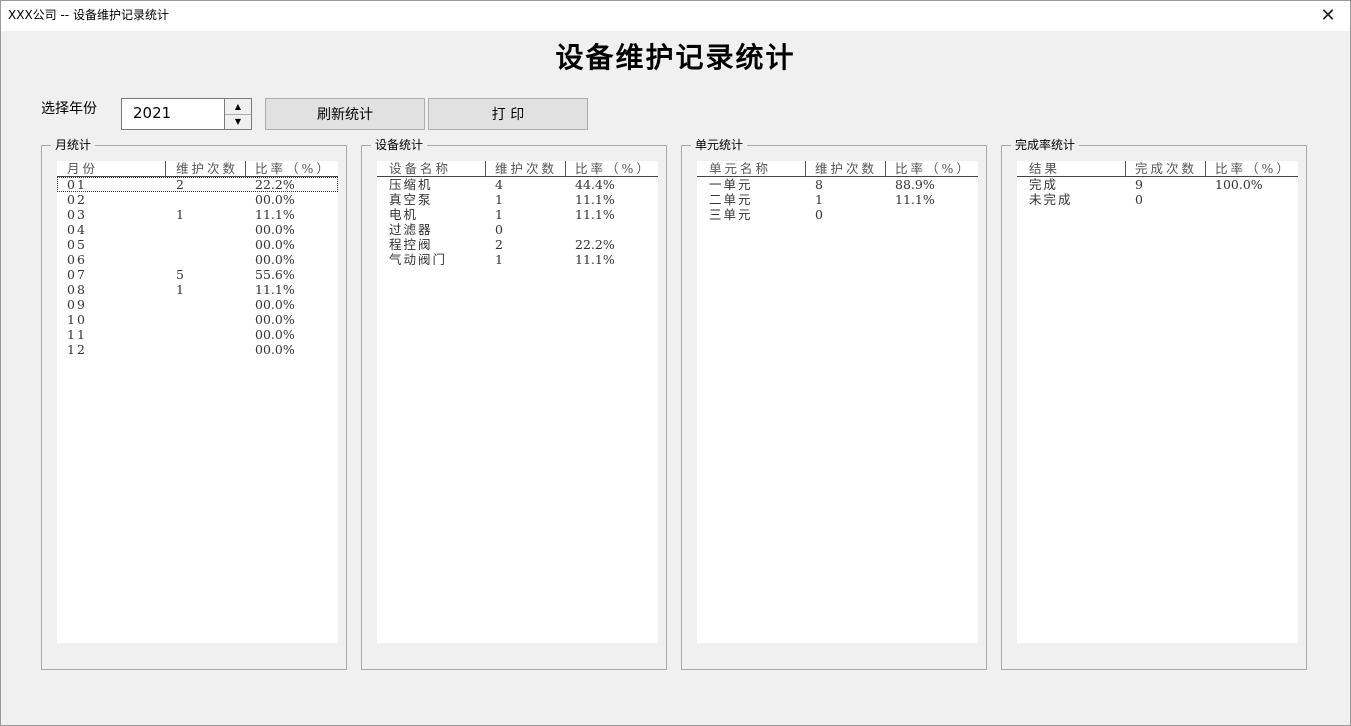  I want to click on list-row: 08 1 11.1%, so click(197, 289).